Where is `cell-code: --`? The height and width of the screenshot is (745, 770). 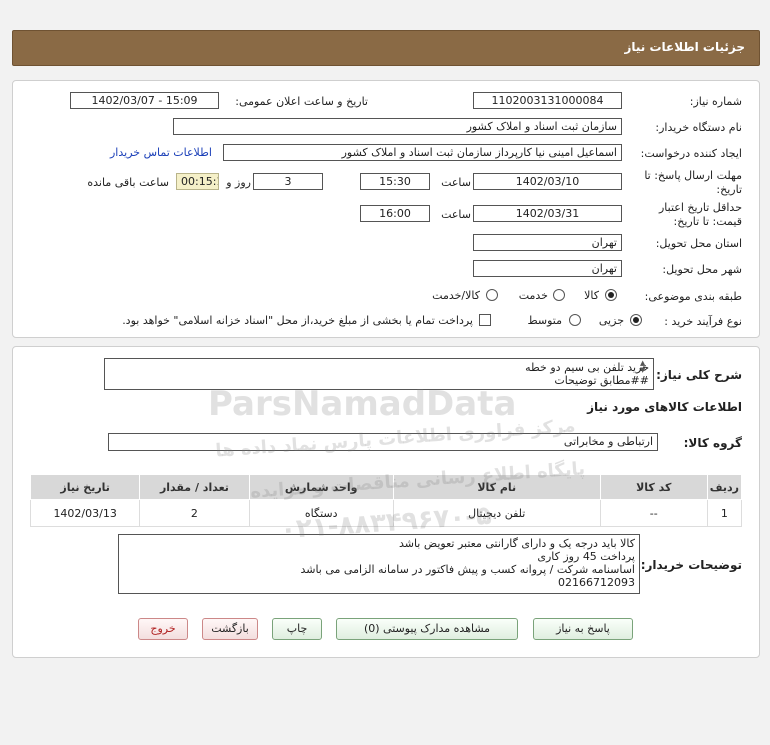 cell-code: -- is located at coordinates (653, 513).